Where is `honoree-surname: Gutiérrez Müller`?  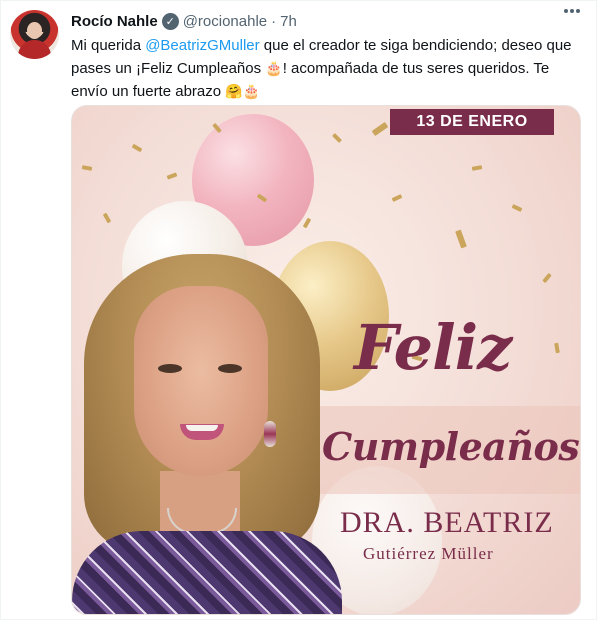 honoree-surname: Gutiérrez Müller is located at coordinates (428, 553).